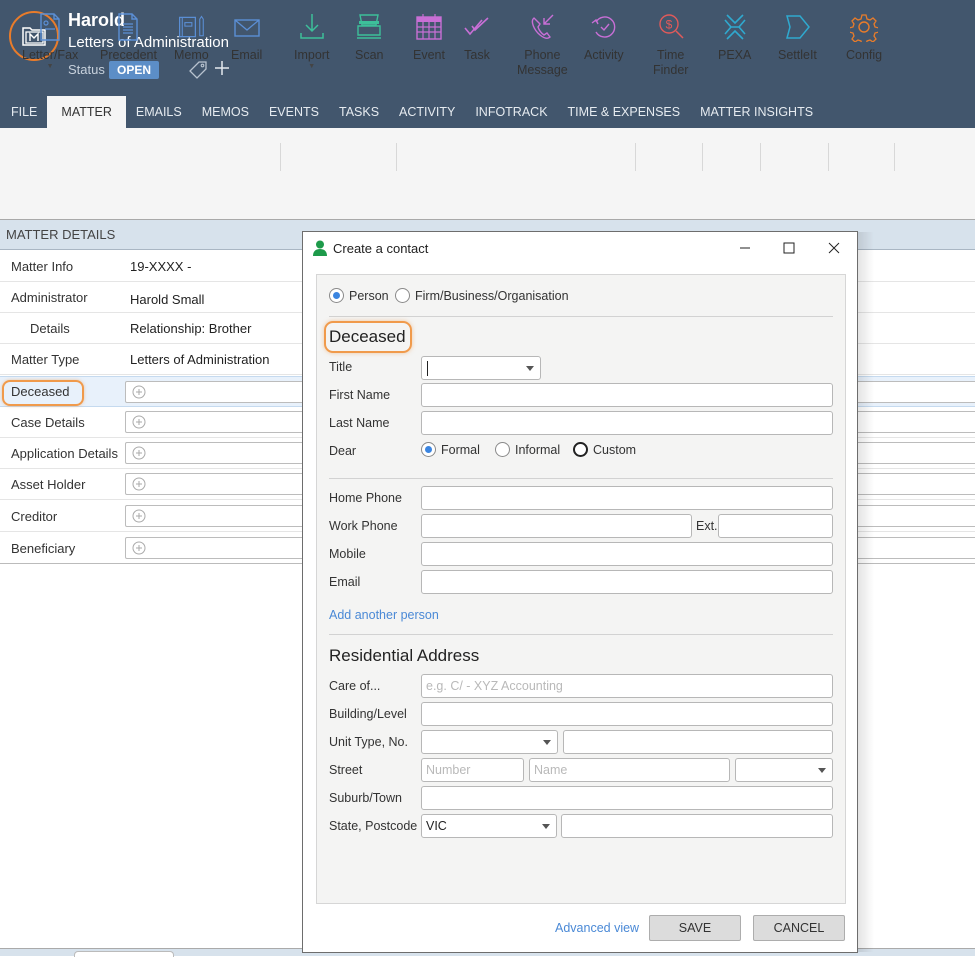  I want to click on close-button, so click(834, 248).